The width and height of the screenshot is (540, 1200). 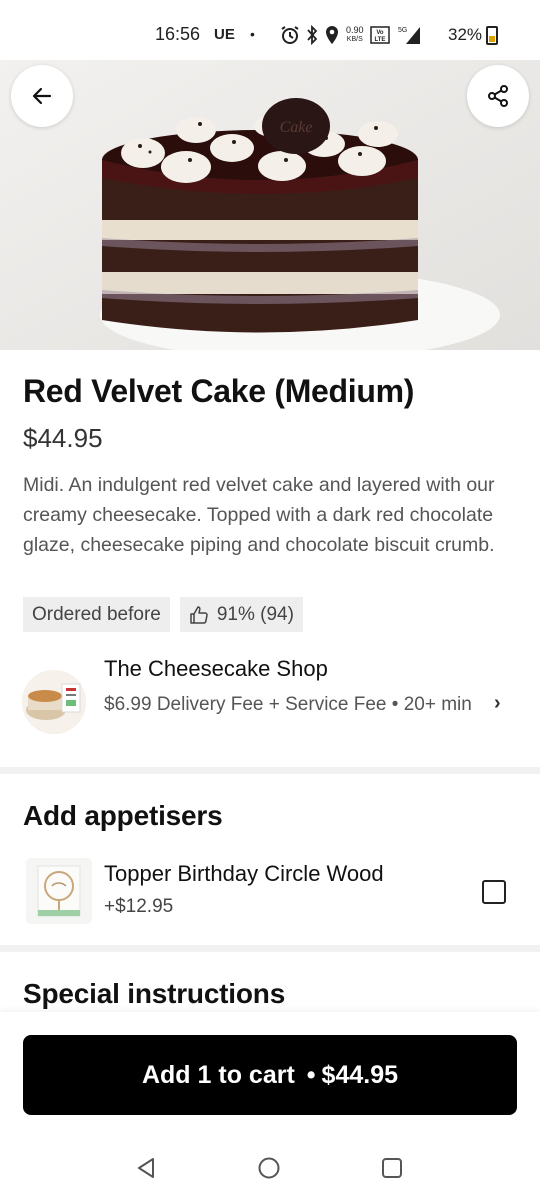 I want to click on store-logo-image, so click(x=54, y=702).